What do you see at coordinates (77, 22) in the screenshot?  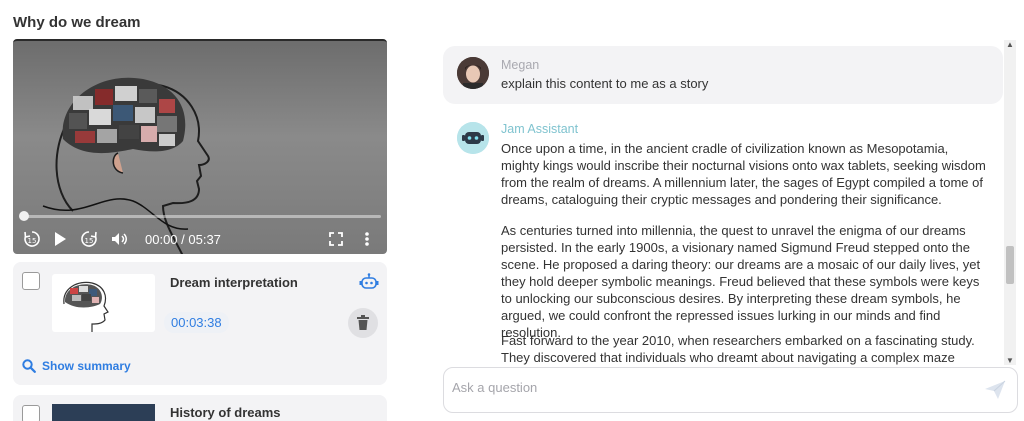 I see `page-title: Why do we dream` at bounding box center [77, 22].